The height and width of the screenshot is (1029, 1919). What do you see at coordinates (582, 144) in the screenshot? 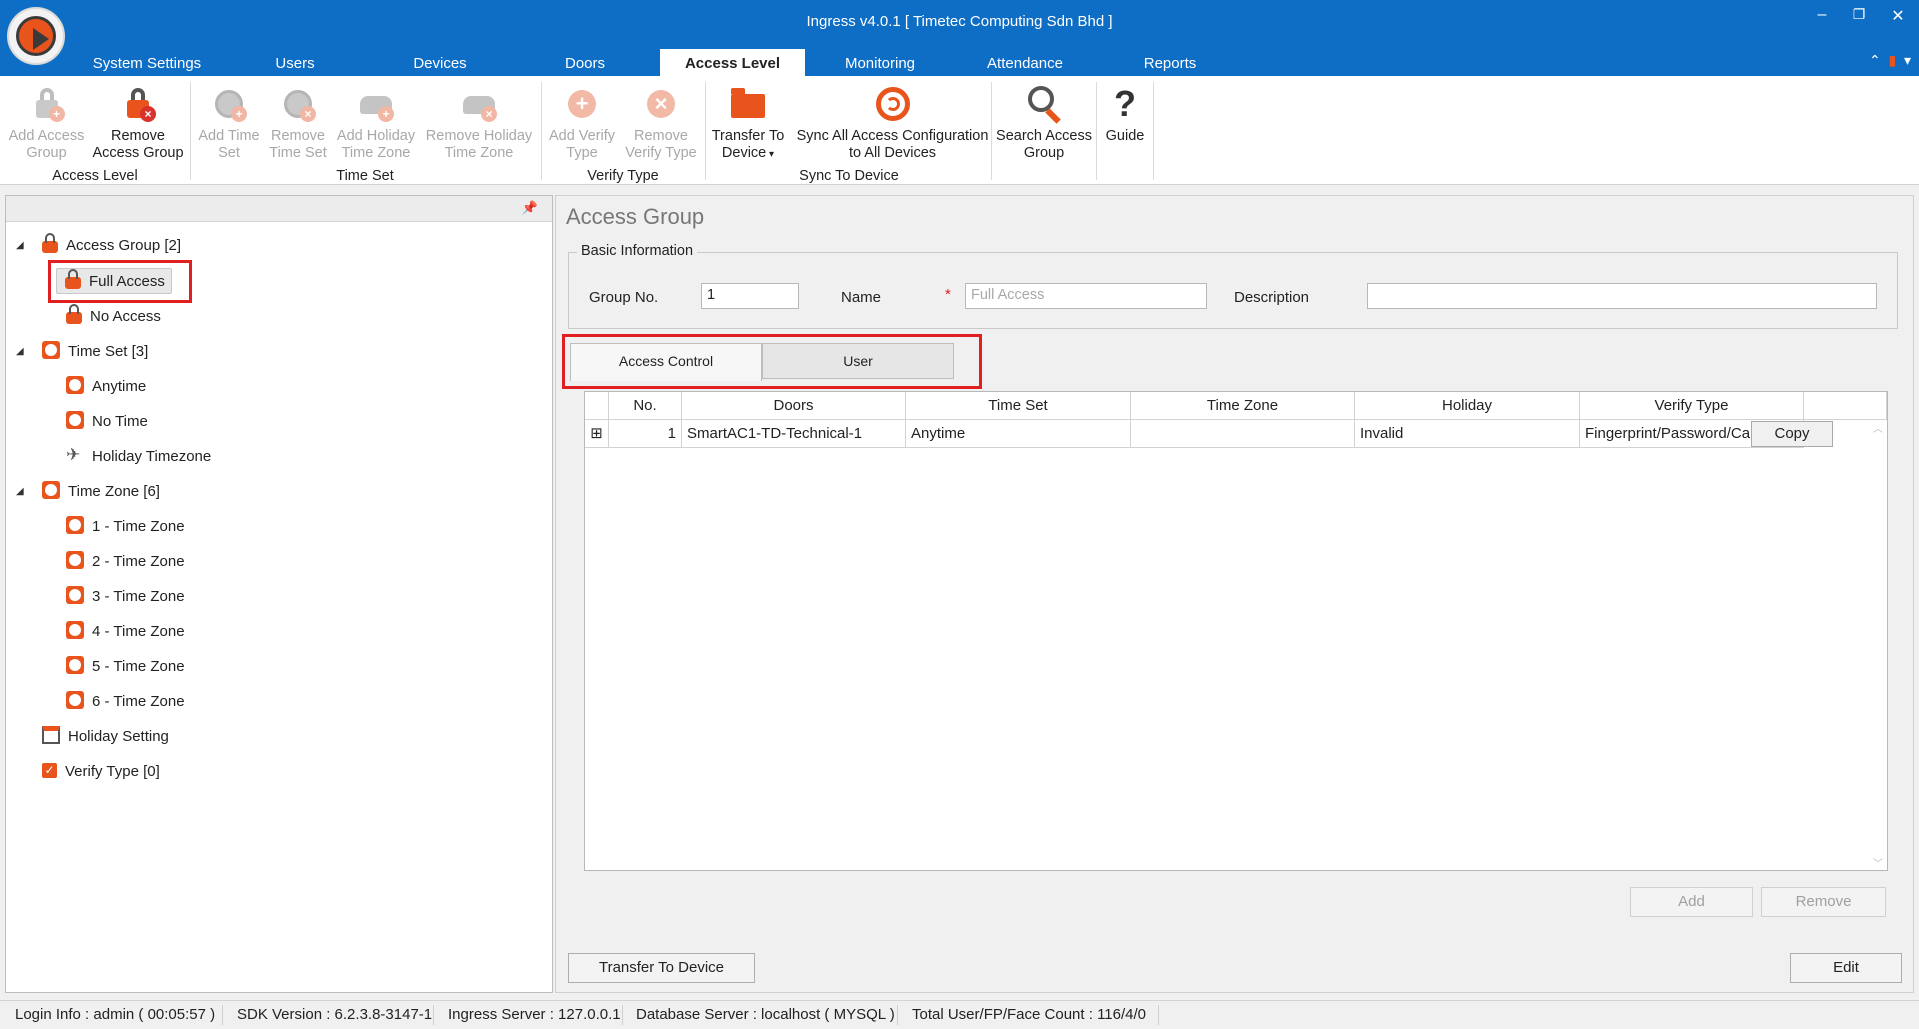
I see `add-verify-type-label: Add Verify Type` at bounding box center [582, 144].